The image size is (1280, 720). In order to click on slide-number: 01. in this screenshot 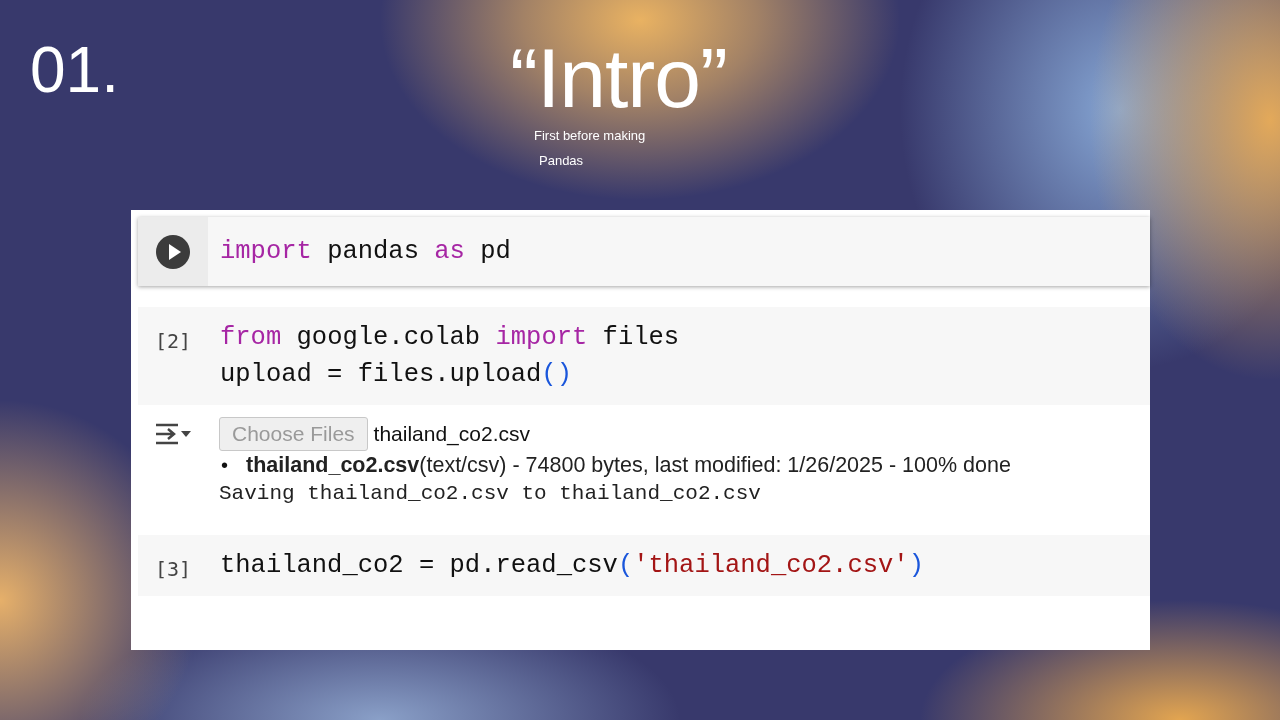, I will do `click(75, 73)`.